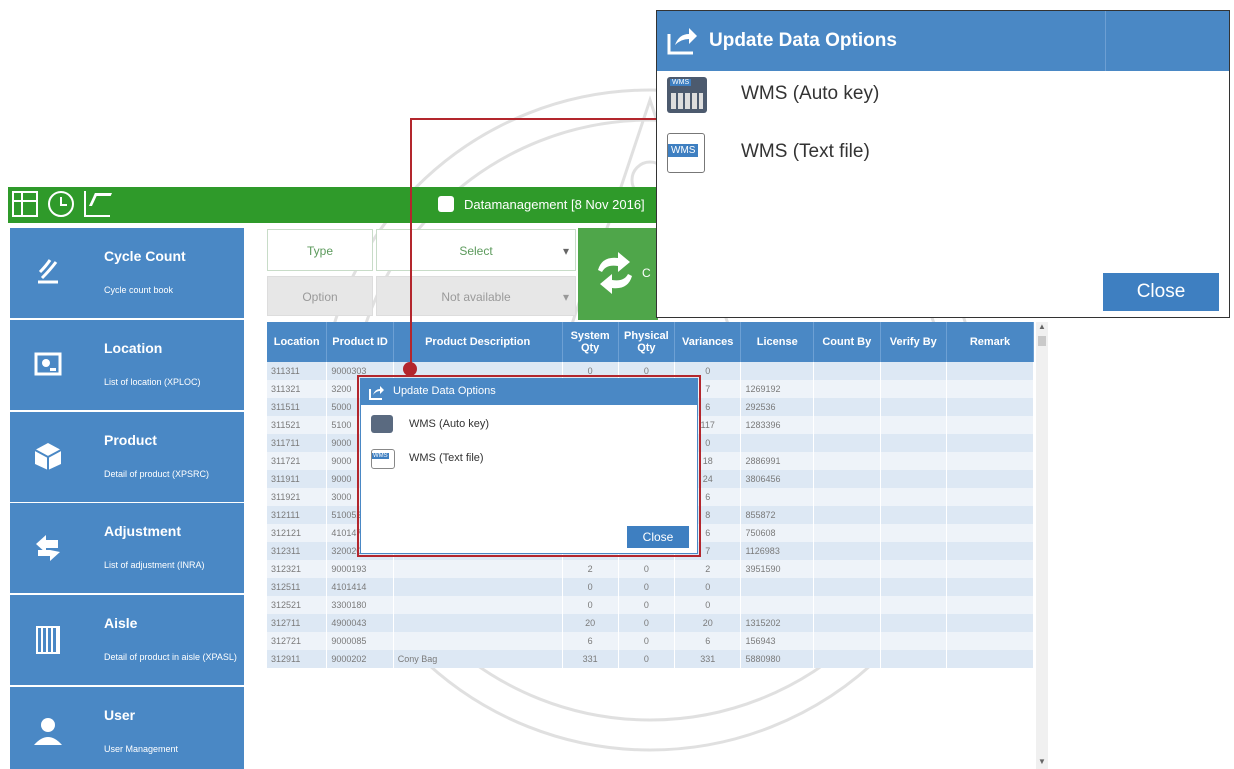 The width and height of the screenshot is (1234, 769). Describe the element at coordinates (297, 605) in the screenshot. I see `table-cell: 312521` at that location.